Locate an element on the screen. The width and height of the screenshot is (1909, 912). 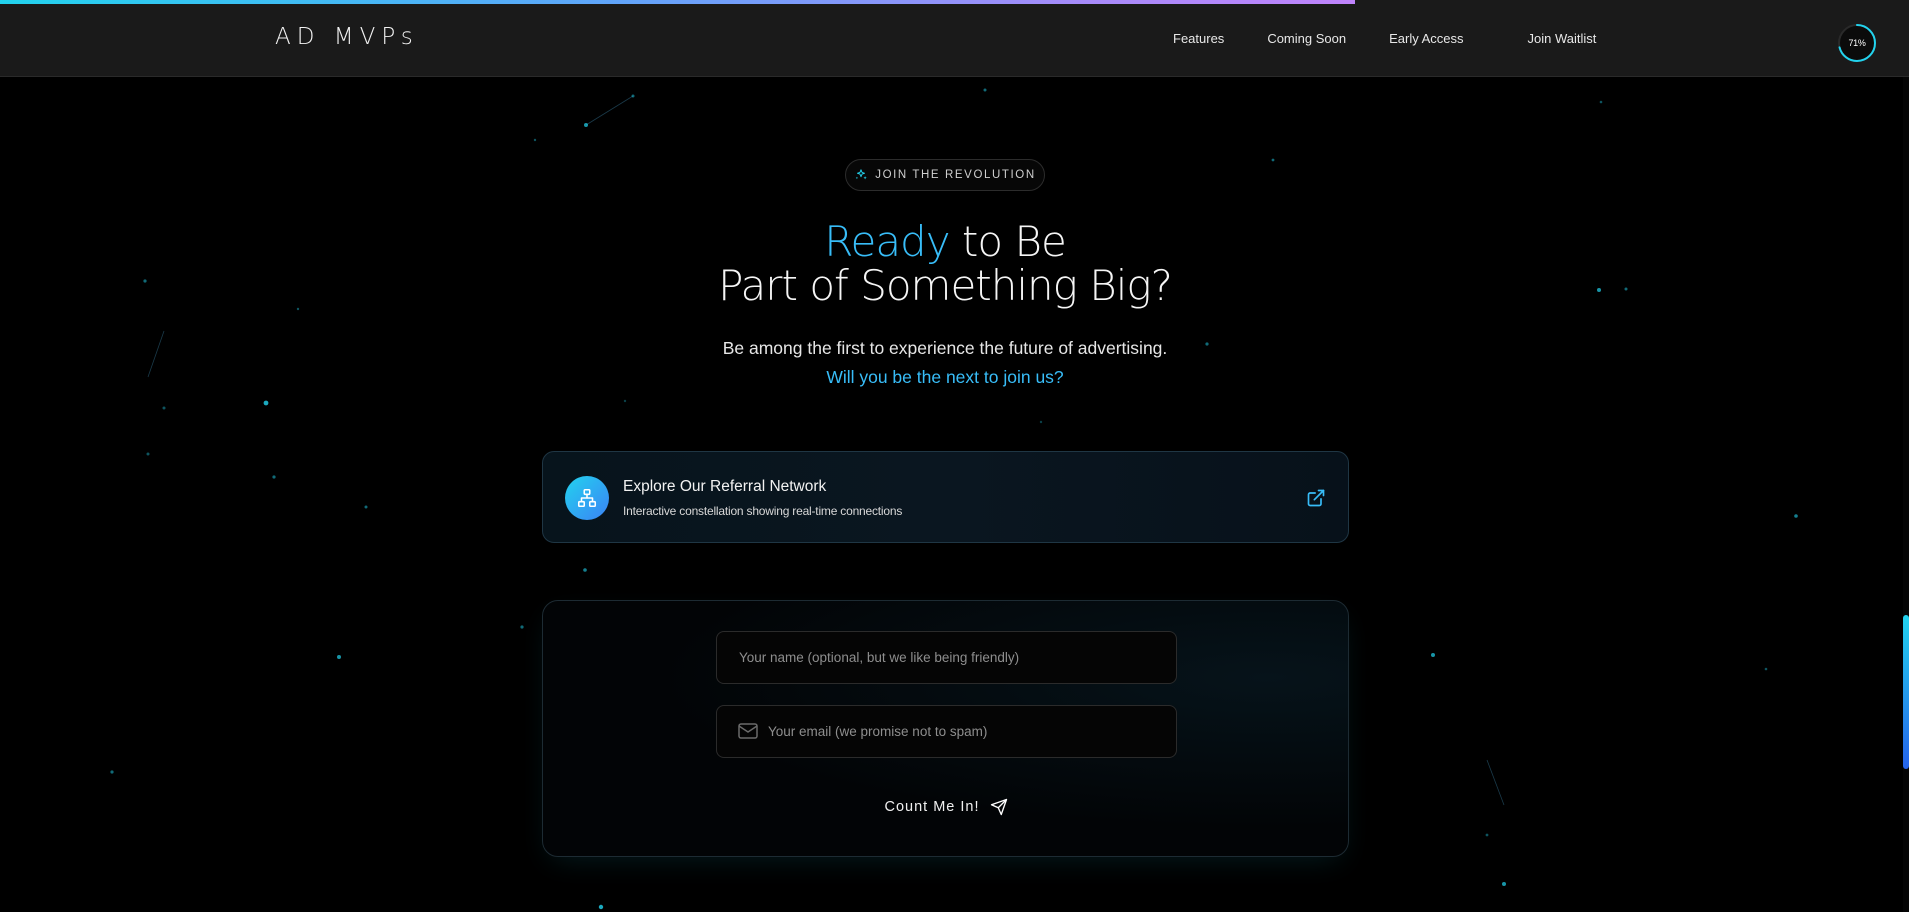
nav-link-join-waitlist: Join Waitlist is located at coordinates (1562, 38).